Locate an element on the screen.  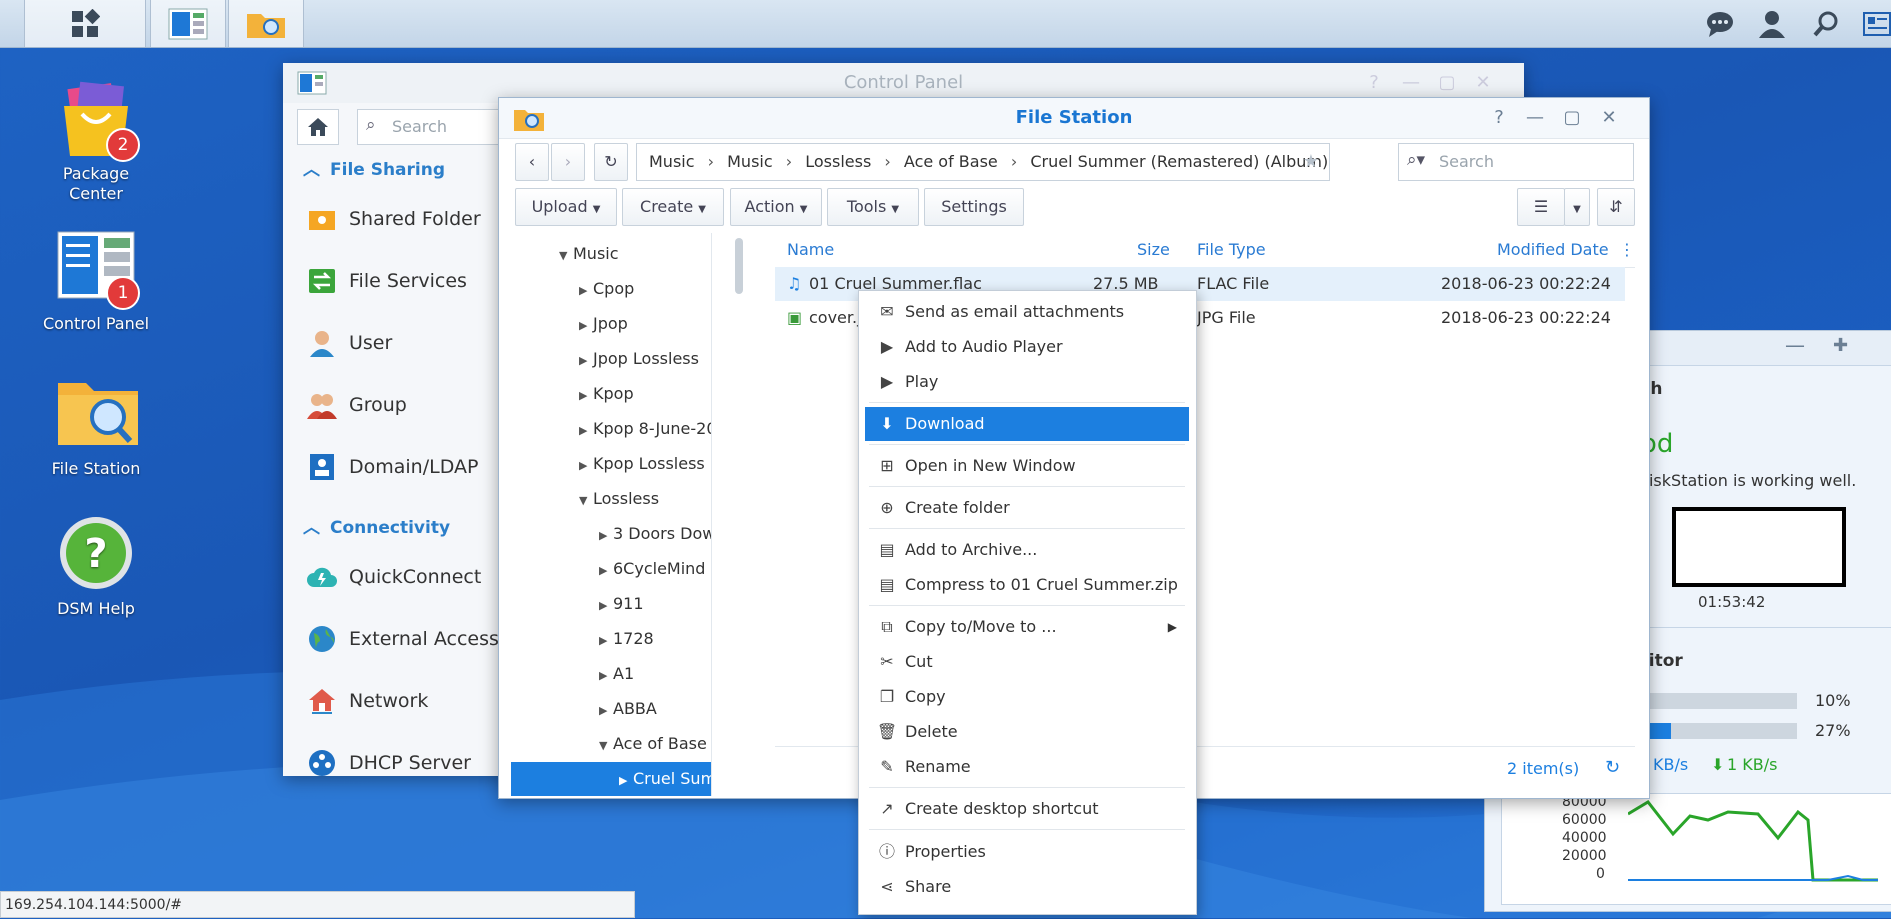
desktop-icon-package-center: 2 Package Center is located at coordinates (96, 142).